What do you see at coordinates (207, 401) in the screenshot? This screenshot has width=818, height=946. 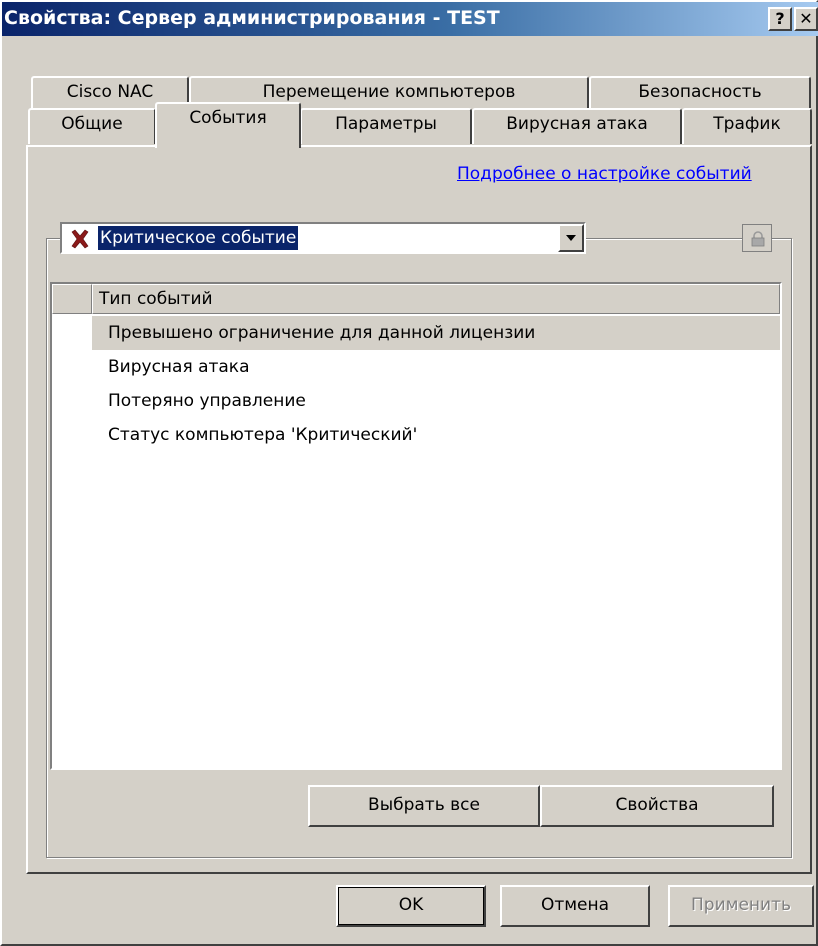 I see `list-item-label: Потеряно управление` at bounding box center [207, 401].